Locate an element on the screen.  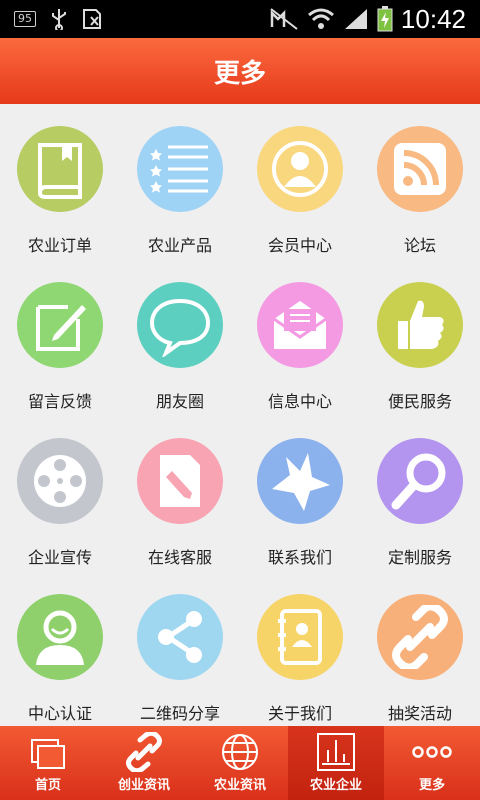
grid-item-friends: 朋友圈 is located at coordinates (180, 338).